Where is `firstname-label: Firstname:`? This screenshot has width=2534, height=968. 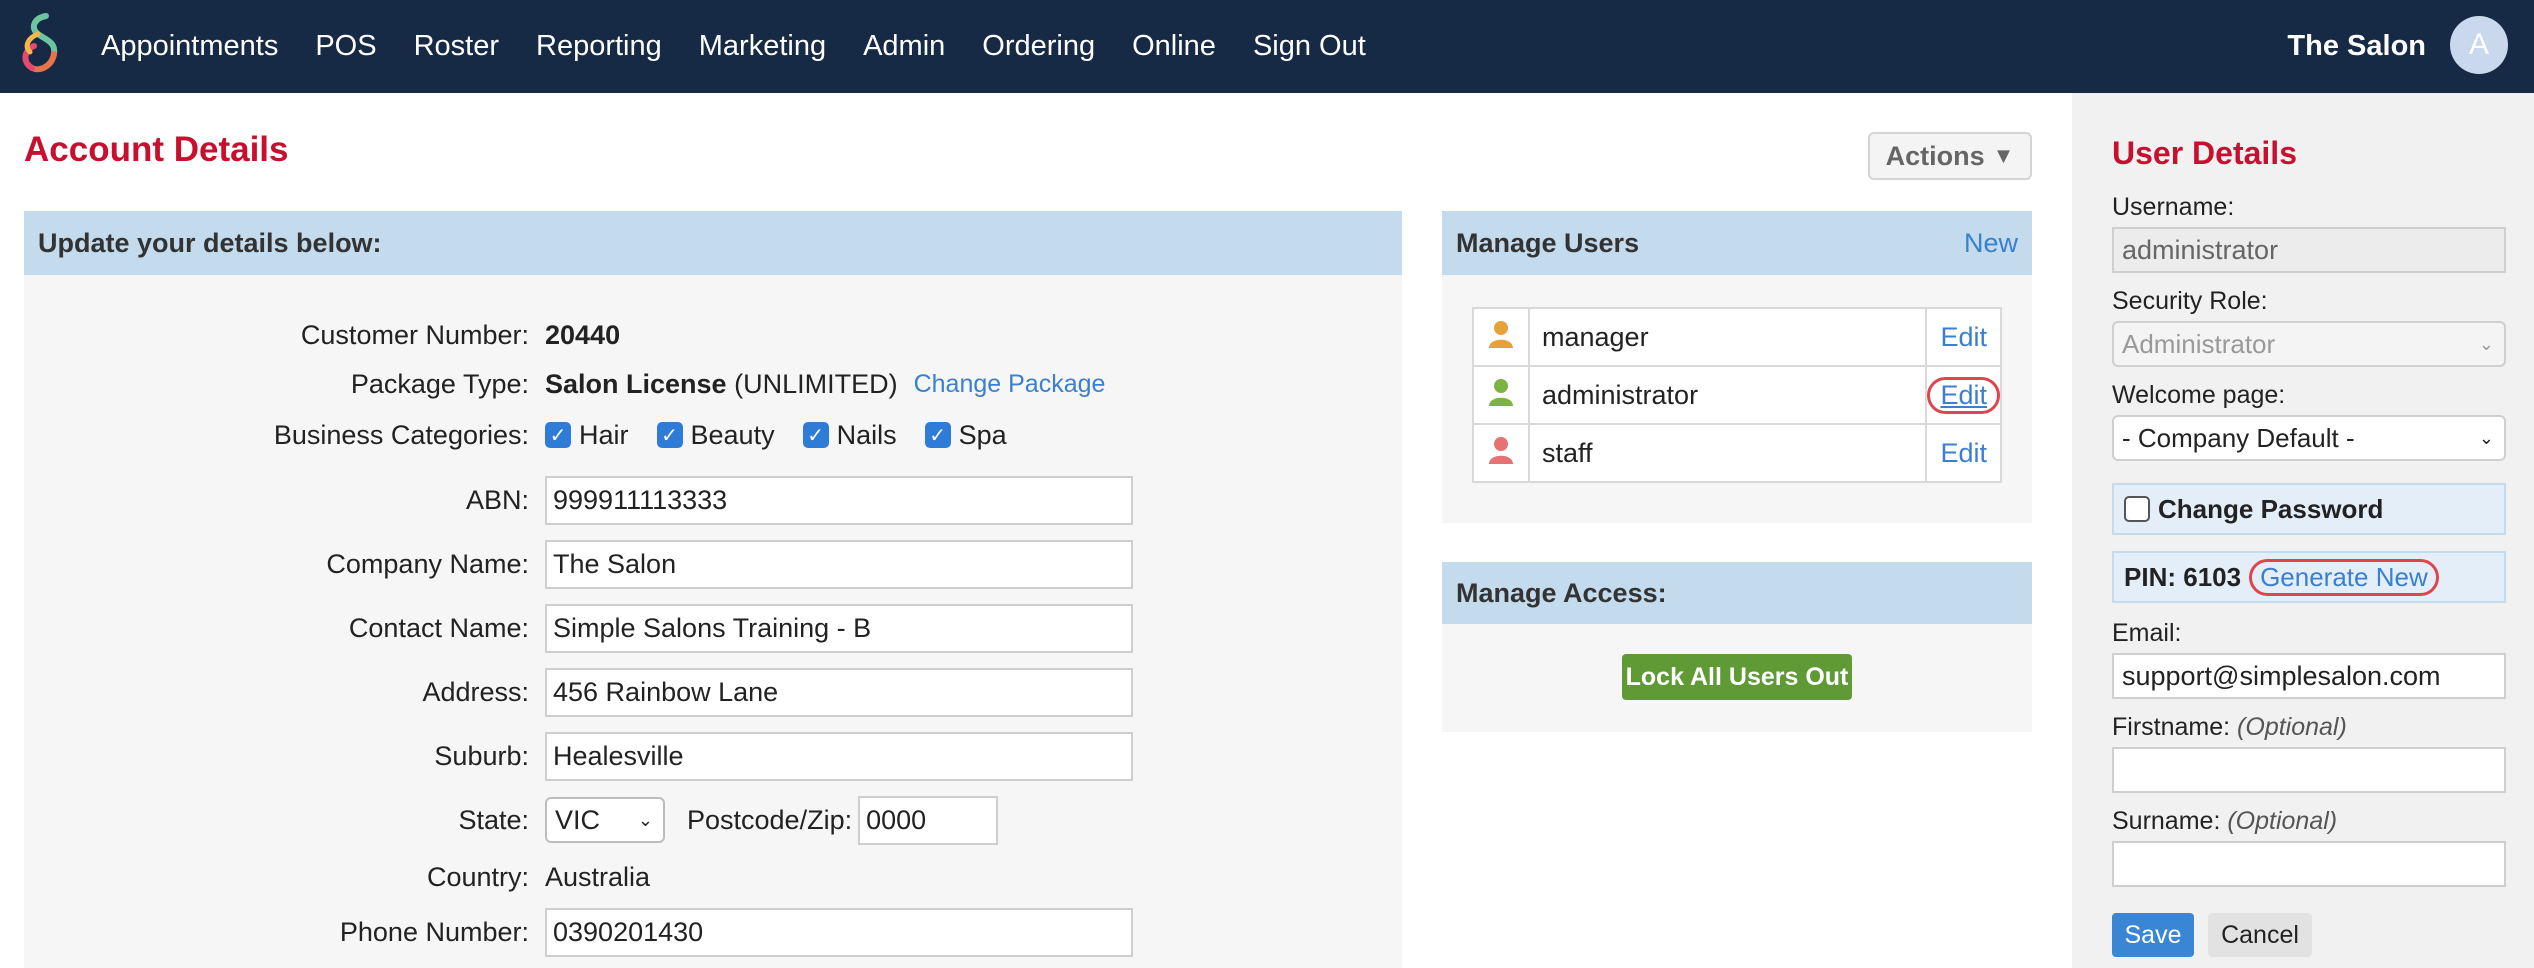
firstname-label: Firstname: is located at coordinates (2171, 727).